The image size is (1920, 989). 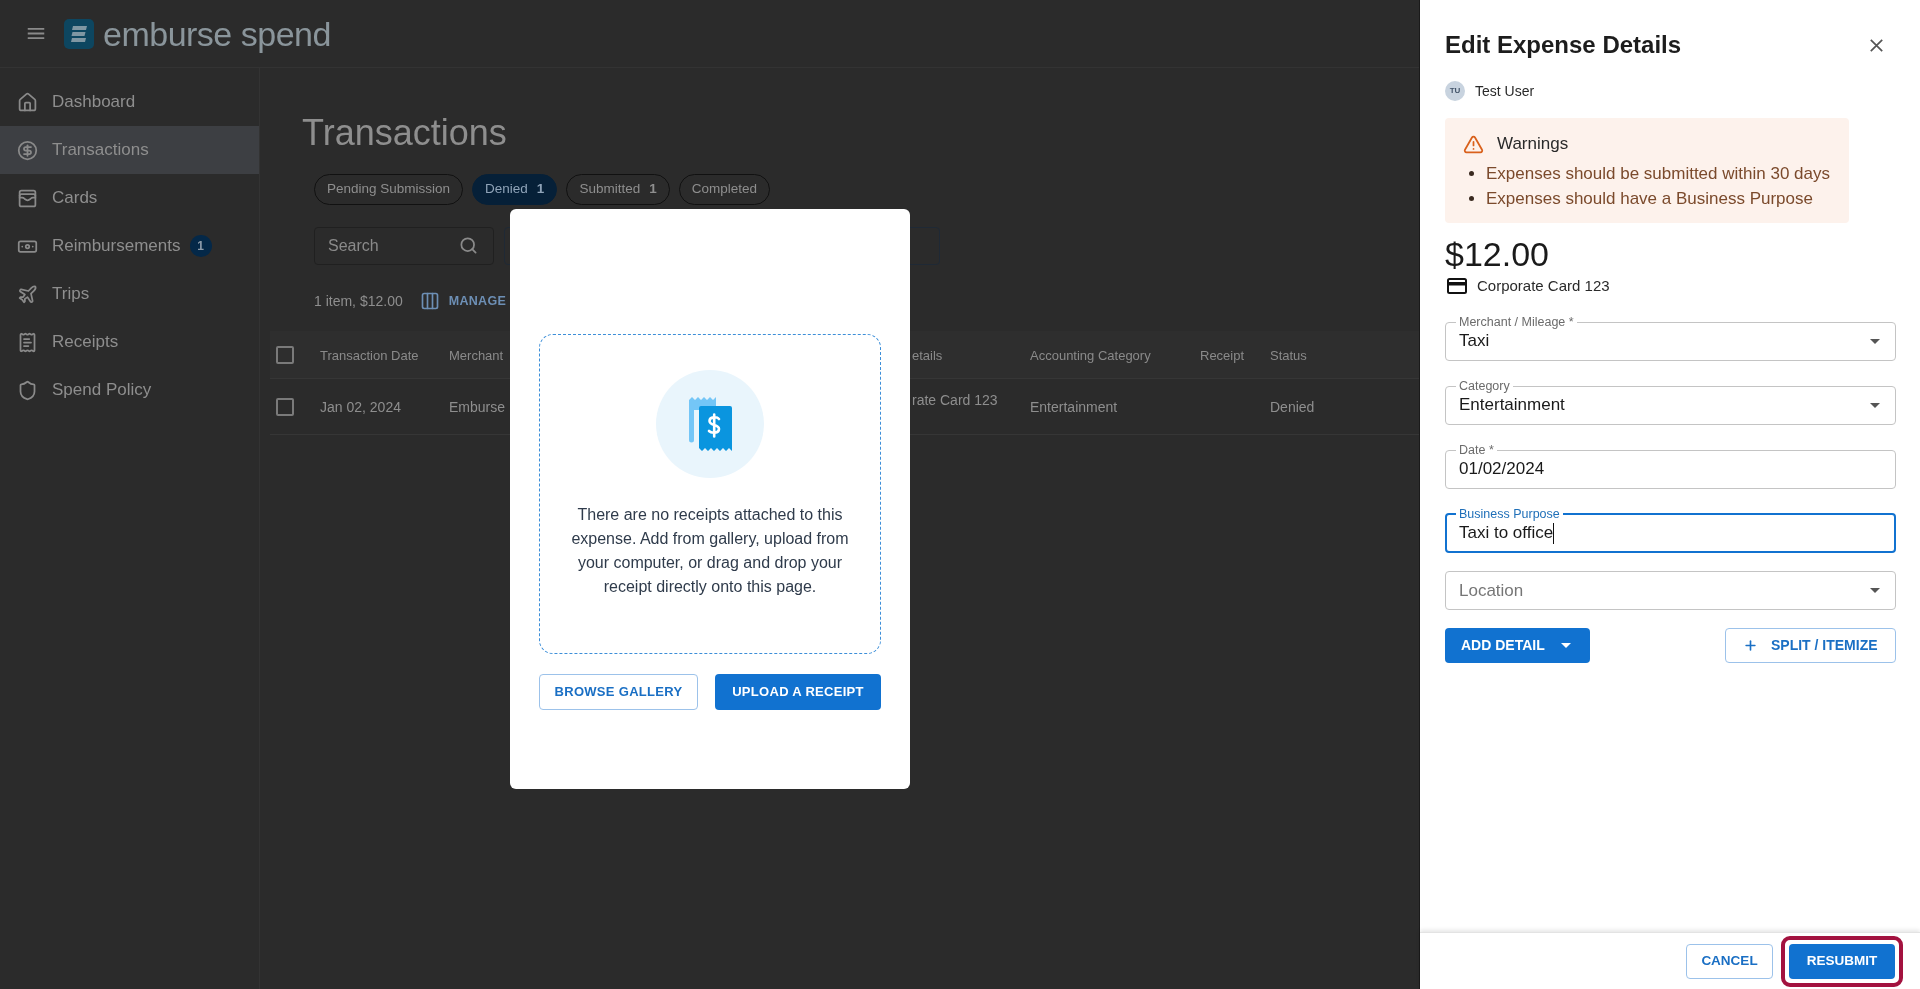 What do you see at coordinates (1517, 645) in the screenshot?
I see `dropdown-button: ADD DETAIL` at bounding box center [1517, 645].